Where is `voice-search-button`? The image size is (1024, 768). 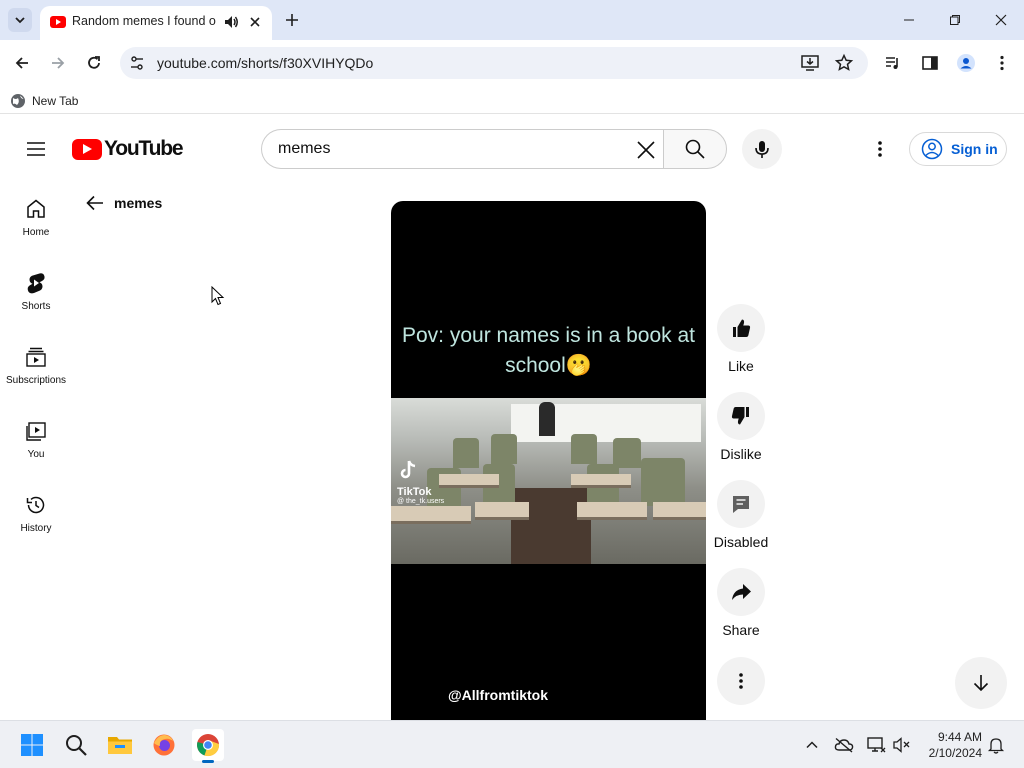
voice-search-button is located at coordinates (762, 149).